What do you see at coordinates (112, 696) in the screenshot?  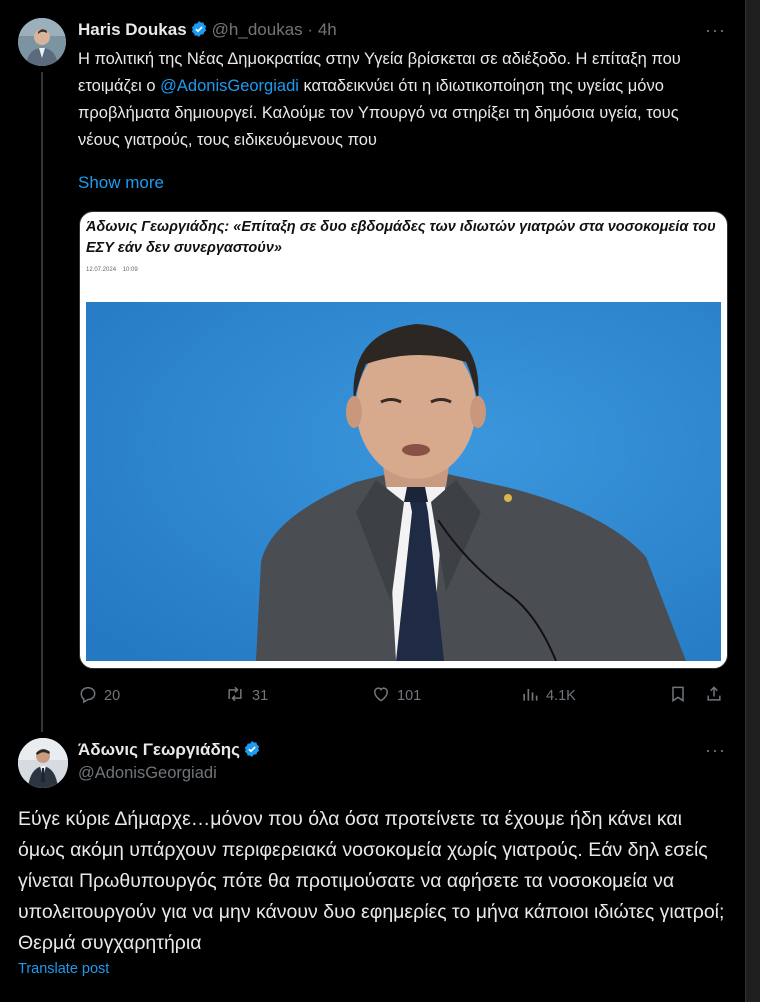 I see `reply-count: 20` at bounding box center [112, 696].